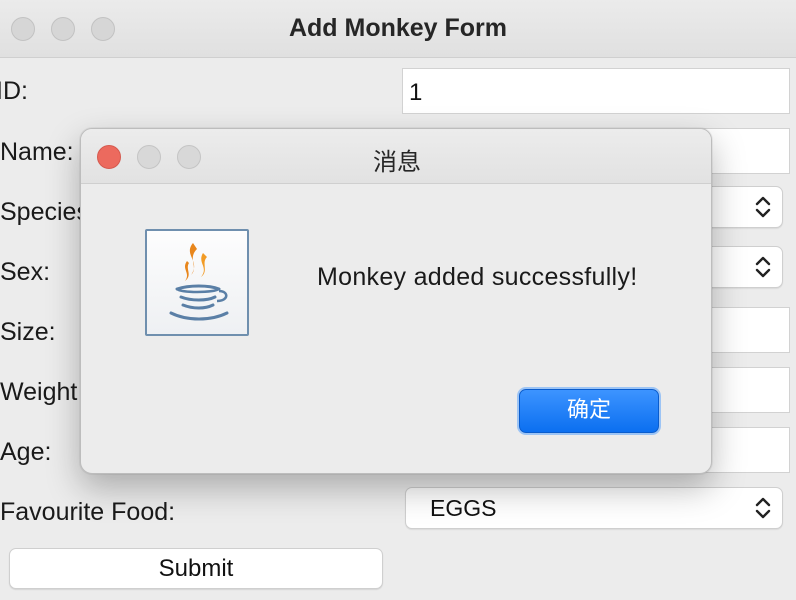 This screenshot has width=796, height=600. I want to click on window-title: Add Monkey Form, so click(398, 28).